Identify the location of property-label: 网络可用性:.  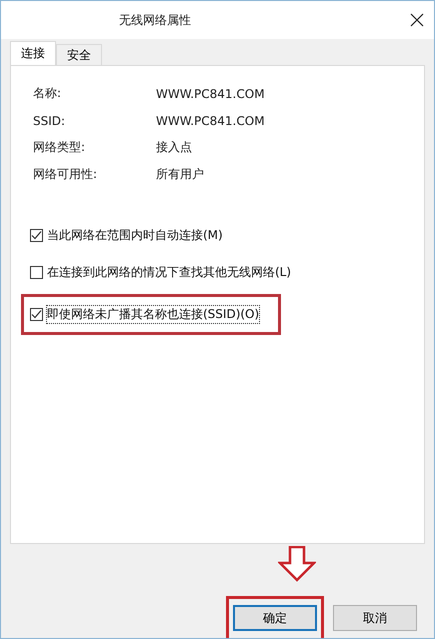
(65, 174).